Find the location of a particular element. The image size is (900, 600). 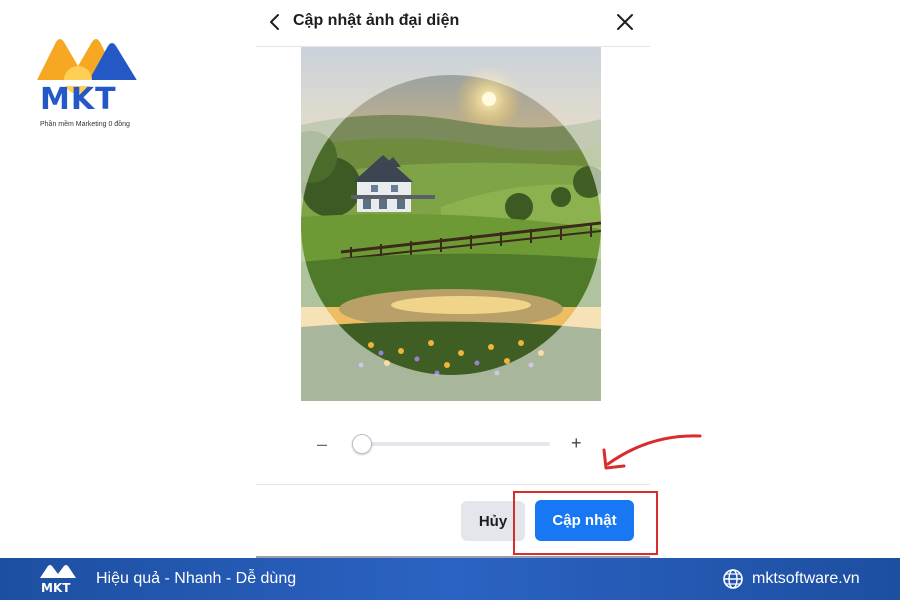

zoom-in-button: + is located at coordinates (576, 443).